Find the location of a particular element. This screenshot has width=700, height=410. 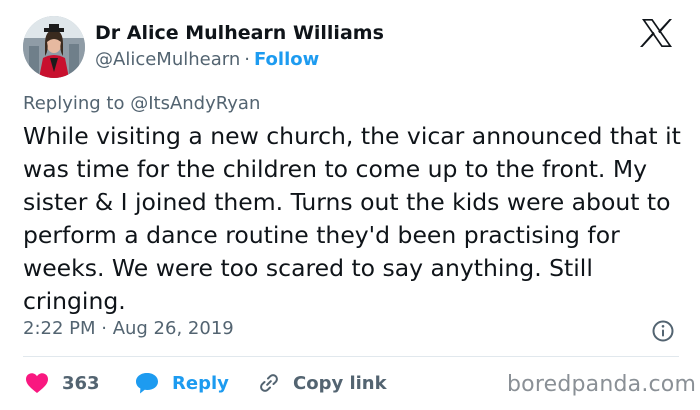

reply-button: Reply is located at coordinates (181, 383).